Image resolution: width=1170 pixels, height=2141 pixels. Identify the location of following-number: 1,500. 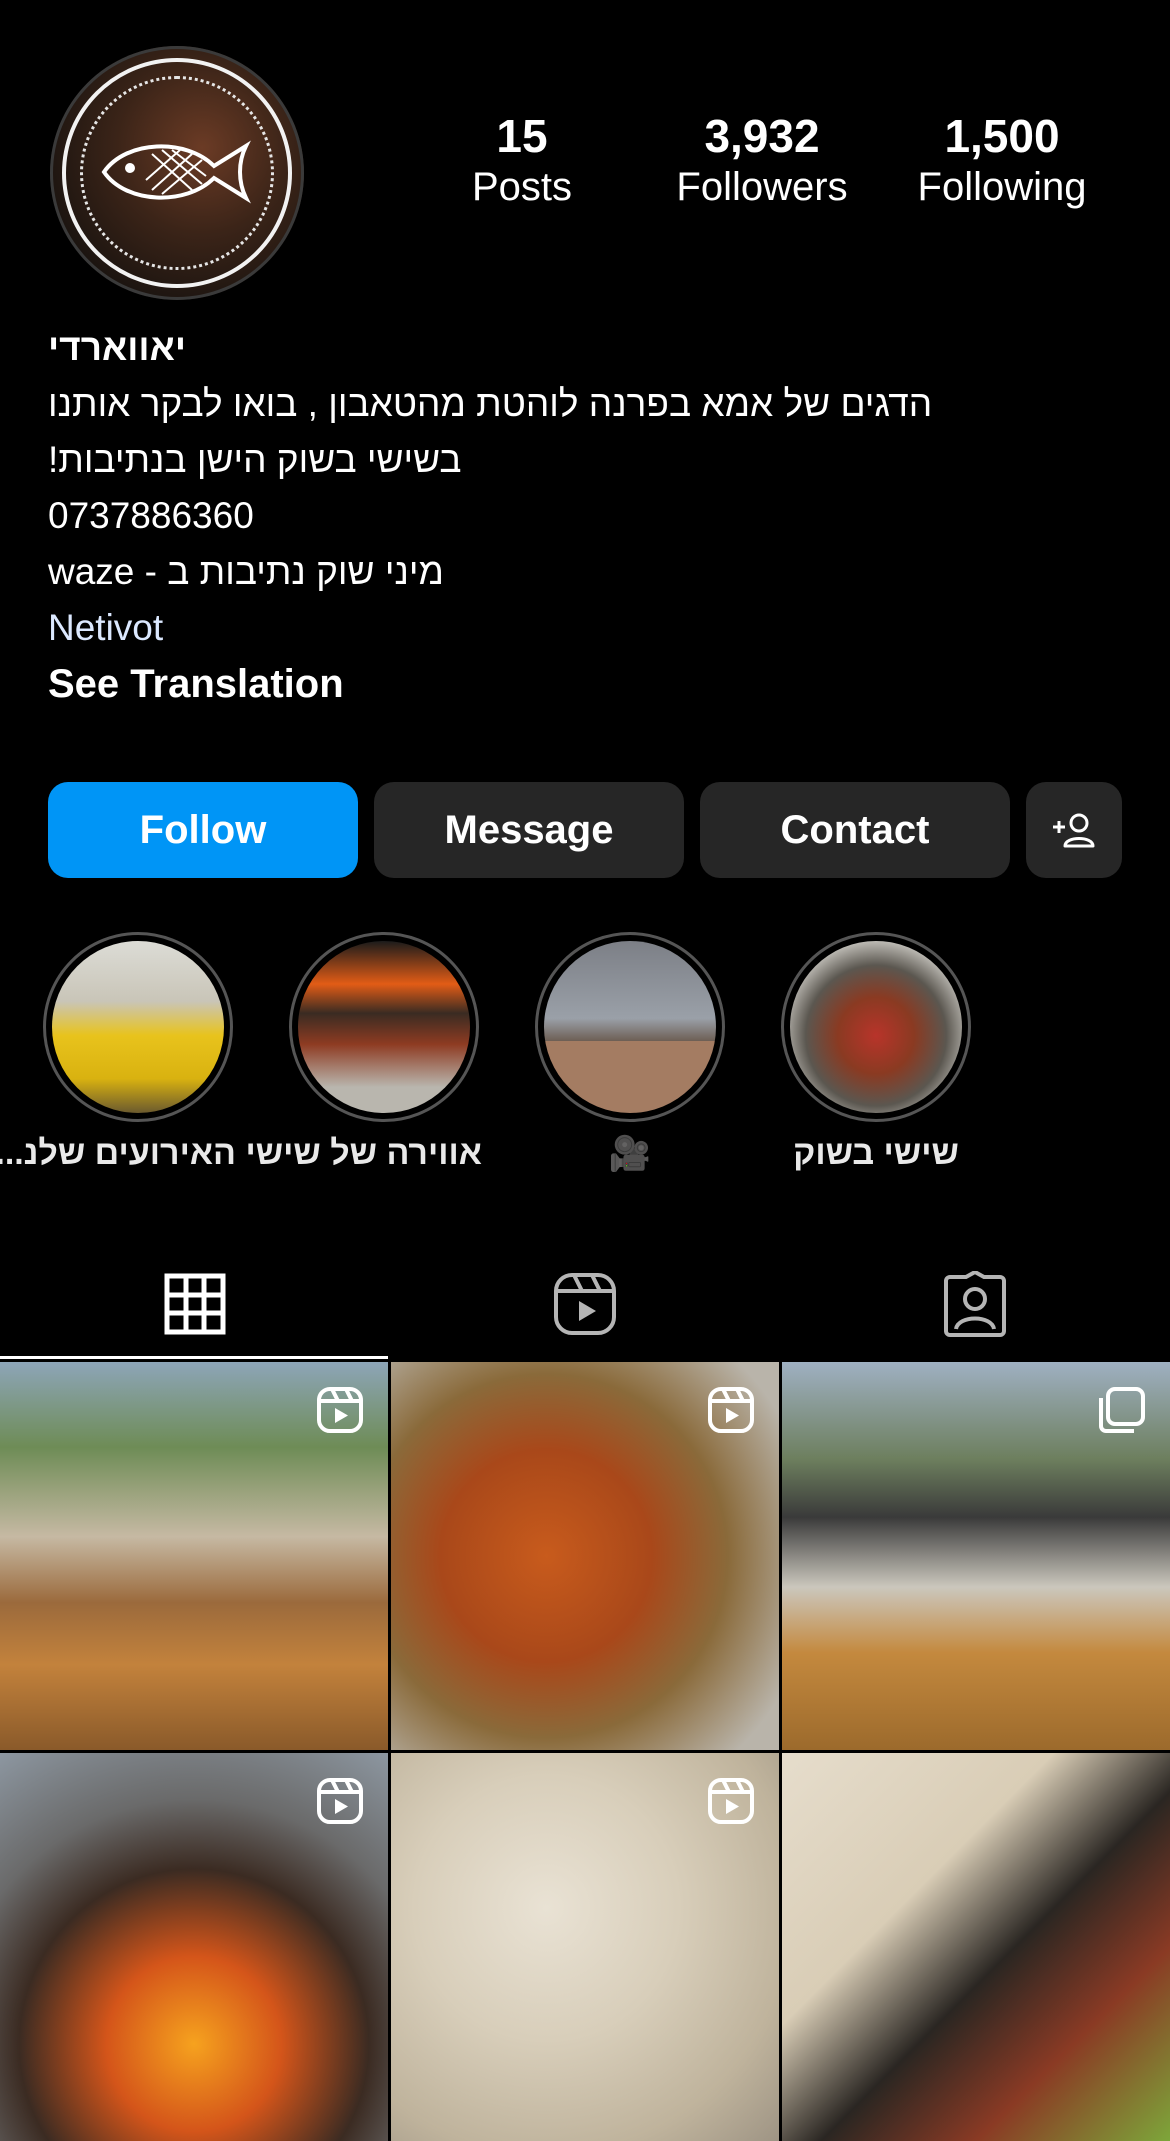
(1002, 136).